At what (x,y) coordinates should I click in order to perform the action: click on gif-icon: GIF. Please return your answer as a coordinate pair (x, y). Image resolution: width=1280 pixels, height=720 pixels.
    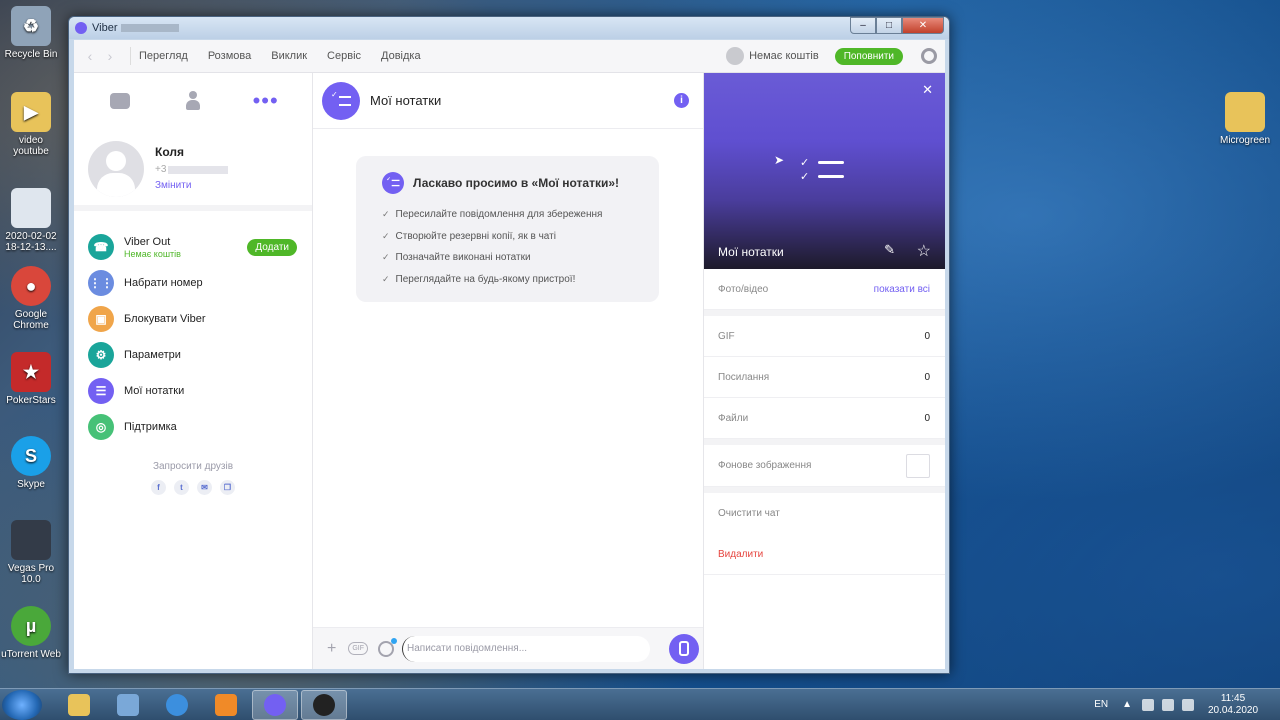
    Looking at the image, I should click on (358, 648).